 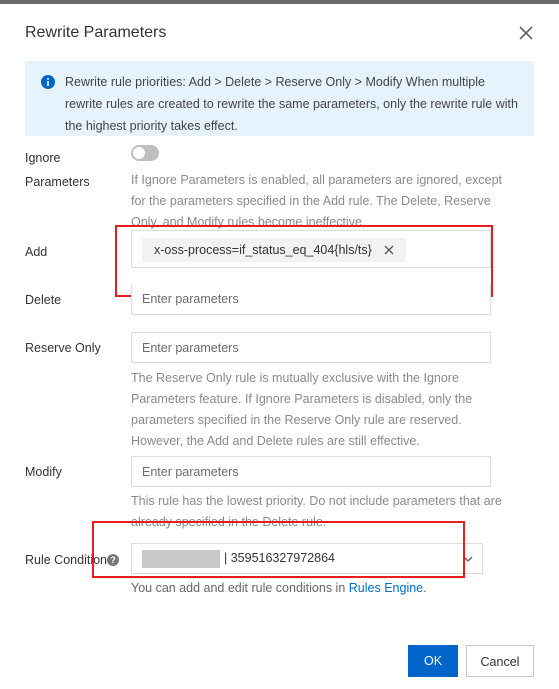 What do you see at coordinates (66, 560) in the screenshot?
I see `rule-condition-label: Rule Condition` at bounding box center [66, 560].